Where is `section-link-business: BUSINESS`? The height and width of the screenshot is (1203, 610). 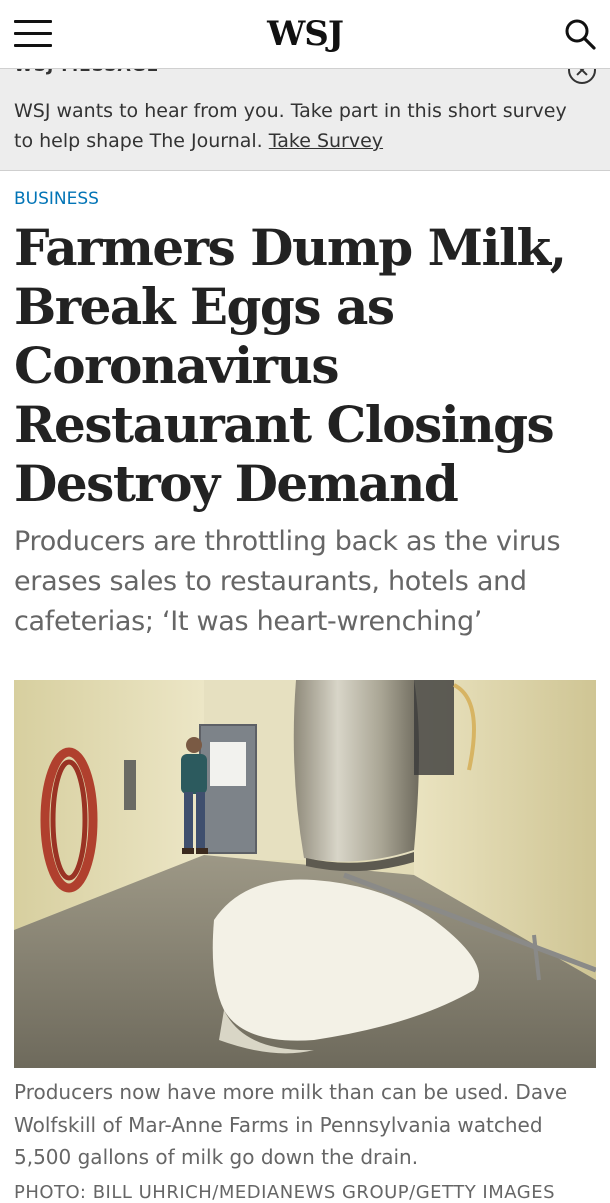 section-link-business: BUSINESS is located at coordinates (56, 199).